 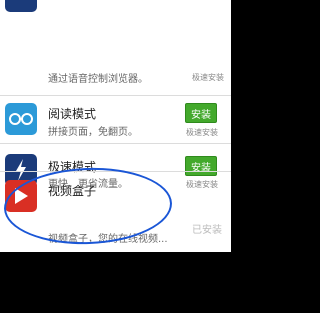 What do you see at coordinates (98, 79) in the screenshot?
I see `plugin-desc: 通过语音控制浏览器。` at bounding box center [98, 79].